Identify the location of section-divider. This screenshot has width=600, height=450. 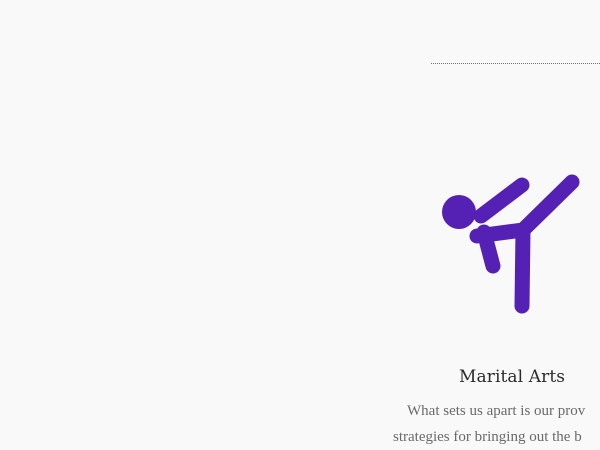
(515, 63).